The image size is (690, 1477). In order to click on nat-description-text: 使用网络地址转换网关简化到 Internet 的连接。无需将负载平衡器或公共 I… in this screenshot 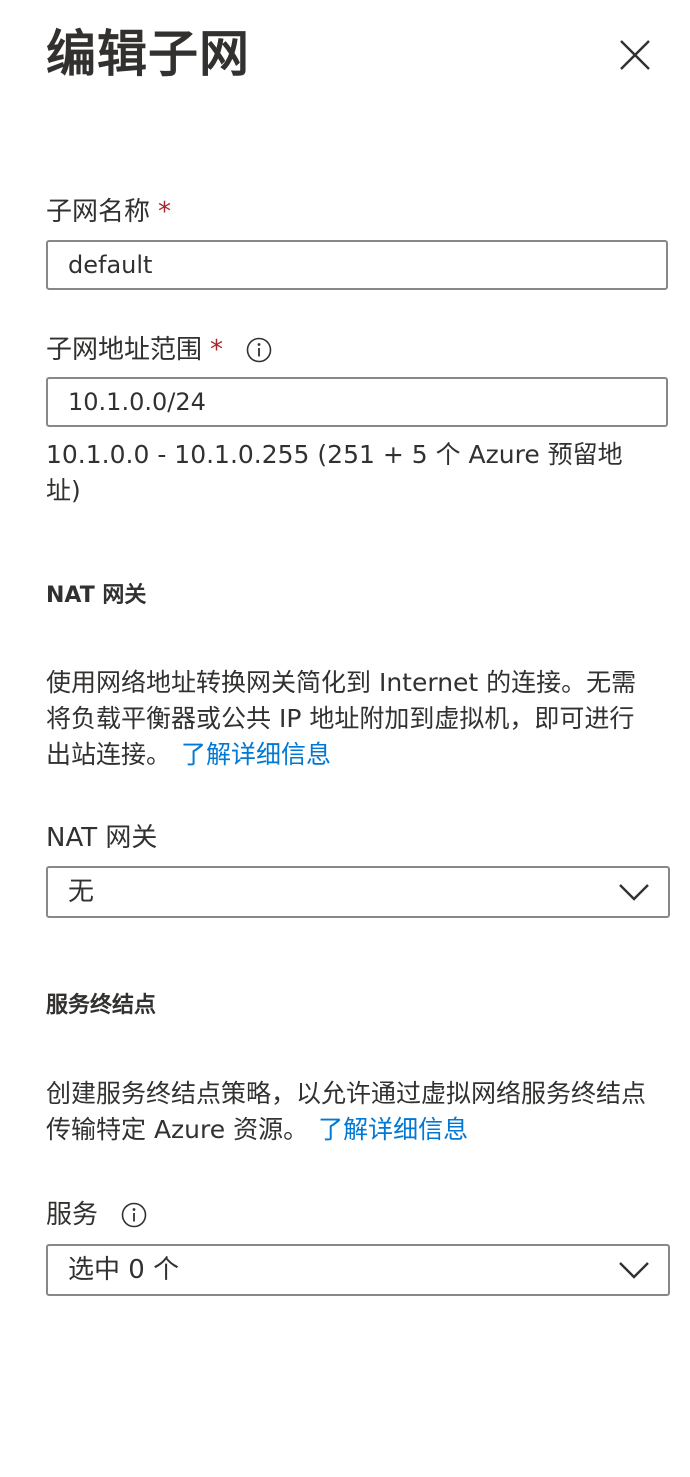, I will do `click(341, 718)`.